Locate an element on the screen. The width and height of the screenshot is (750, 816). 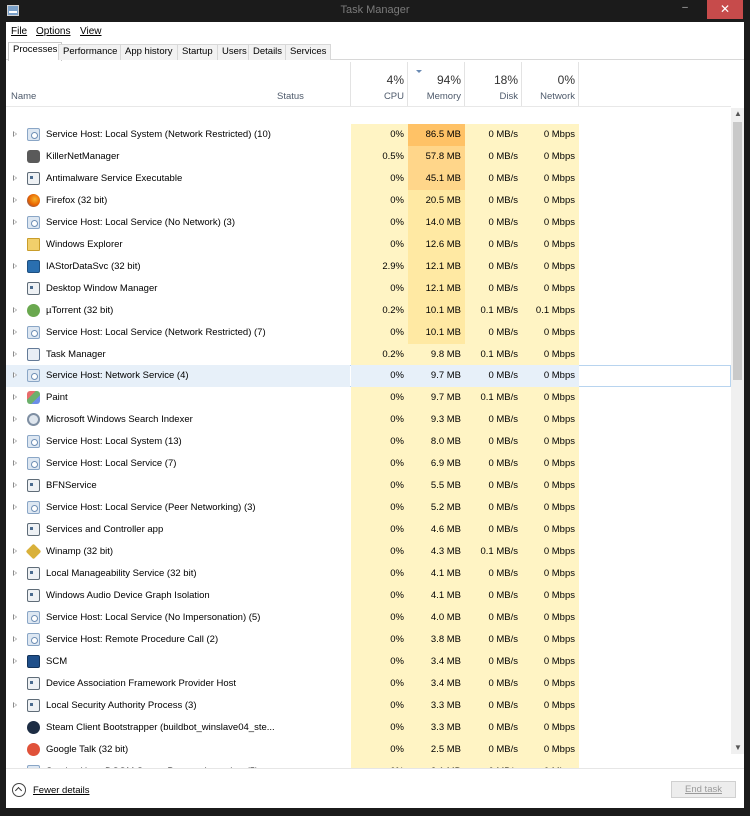
table-row: Google Talk (32 bit) 0% 2.5 MB 0 MB/s 0 Mbps is located at coordinates (368, 749).